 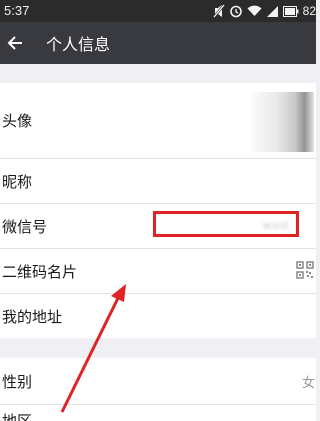 I want to click on qr-card-row: 二维码名片, so click(x=158, y=271).